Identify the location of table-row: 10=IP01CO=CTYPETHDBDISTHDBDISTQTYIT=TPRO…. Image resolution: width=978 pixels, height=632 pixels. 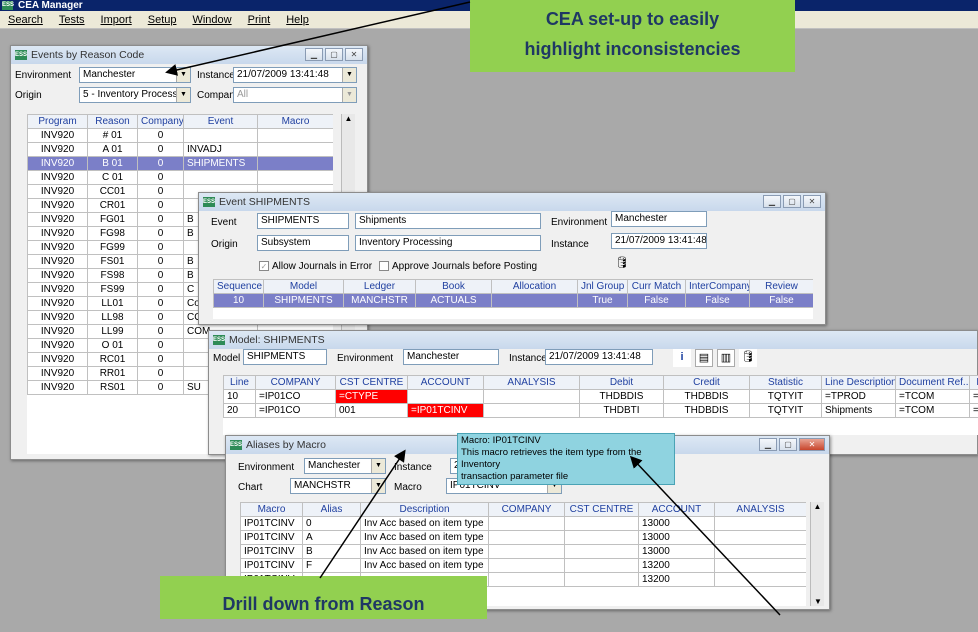
(601, 397).